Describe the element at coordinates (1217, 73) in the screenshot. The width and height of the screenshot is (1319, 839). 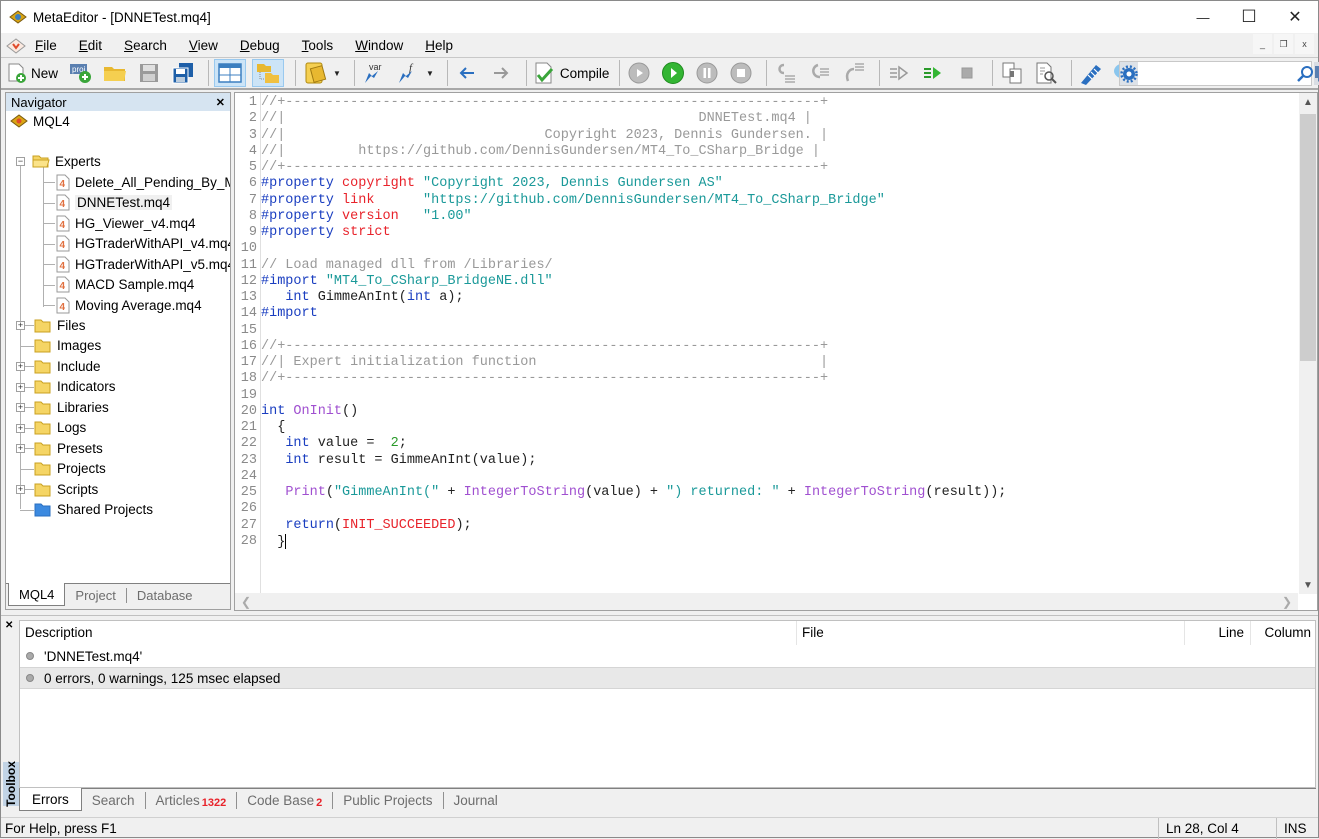
I see `search-input` at that location.